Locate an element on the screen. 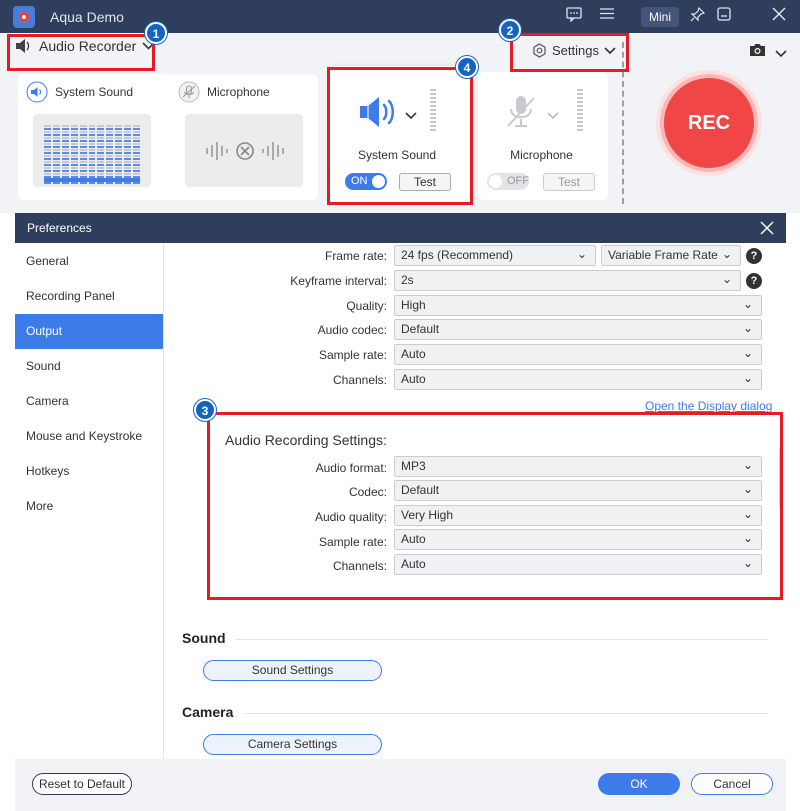 This screenshot has height=811, width=800. microphone-source: Microphone is located at coordinates (224, 92).